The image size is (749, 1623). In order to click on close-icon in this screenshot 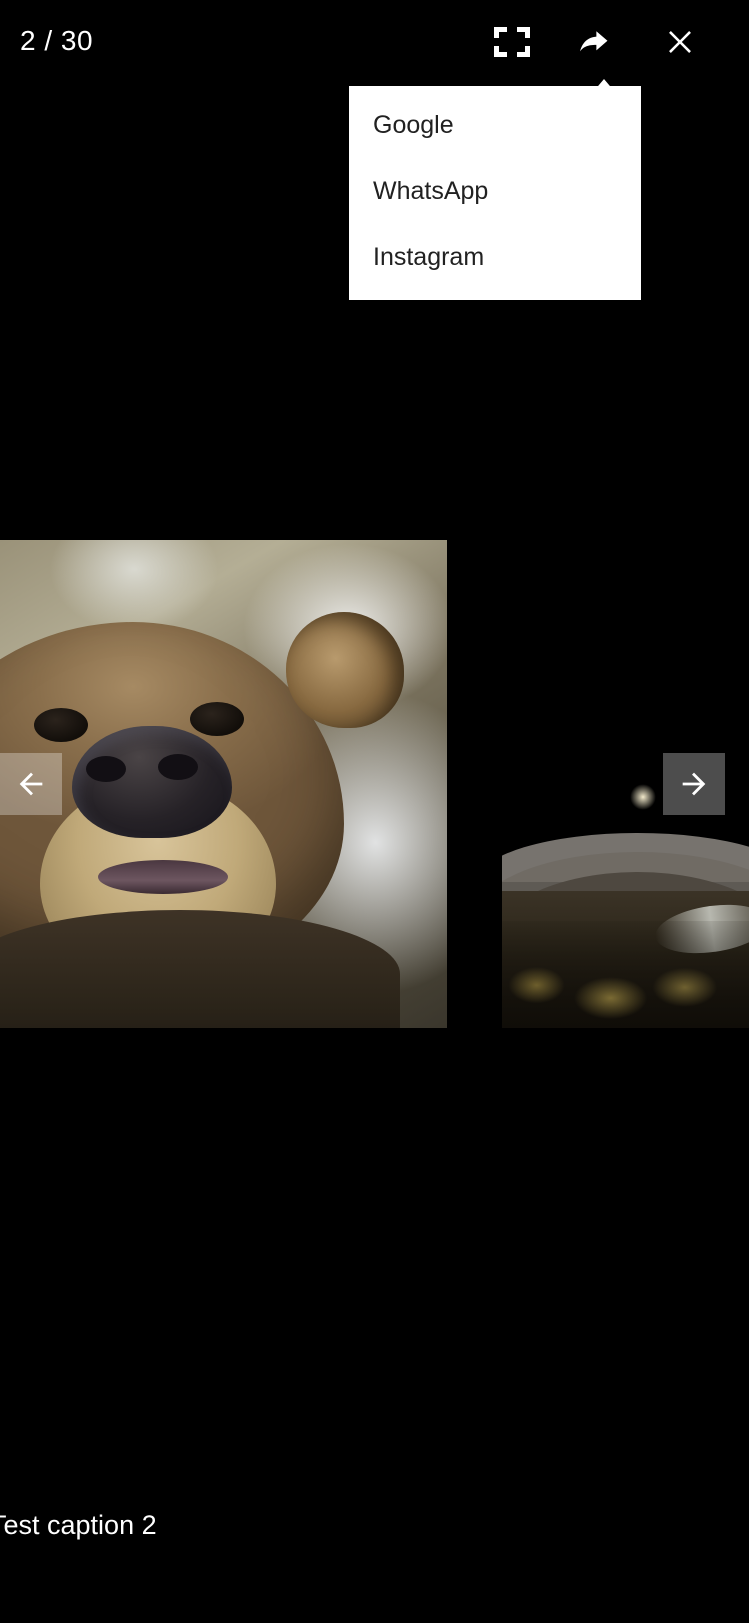, I will do `click(680, 42)`.